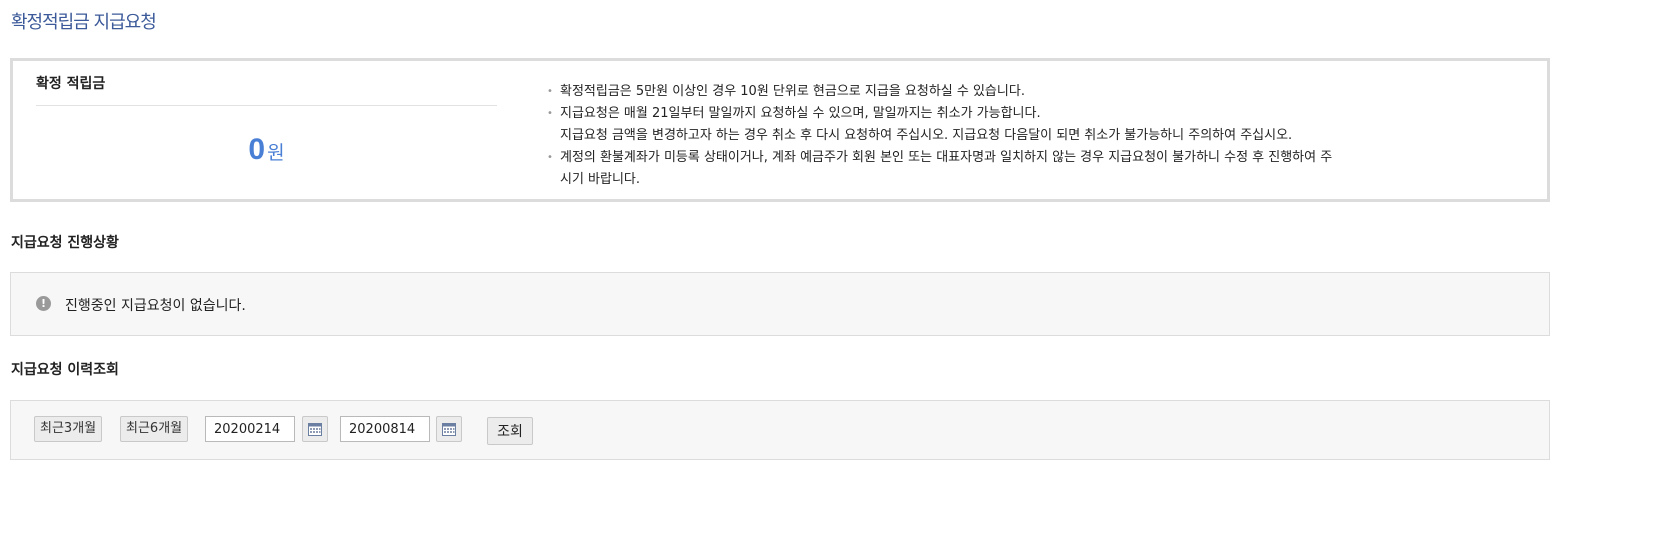 The height and width of the screenshot is (536, 1668). Describe the element at coordinates (65, 243) in the screenshot. I see `status-section-title: 지급요청 진행상황` at that location.